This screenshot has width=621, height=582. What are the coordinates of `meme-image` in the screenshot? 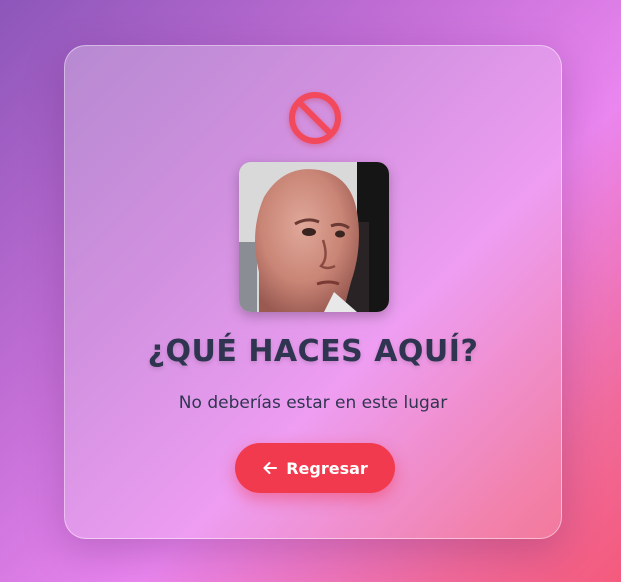 It's located at (314, 237).